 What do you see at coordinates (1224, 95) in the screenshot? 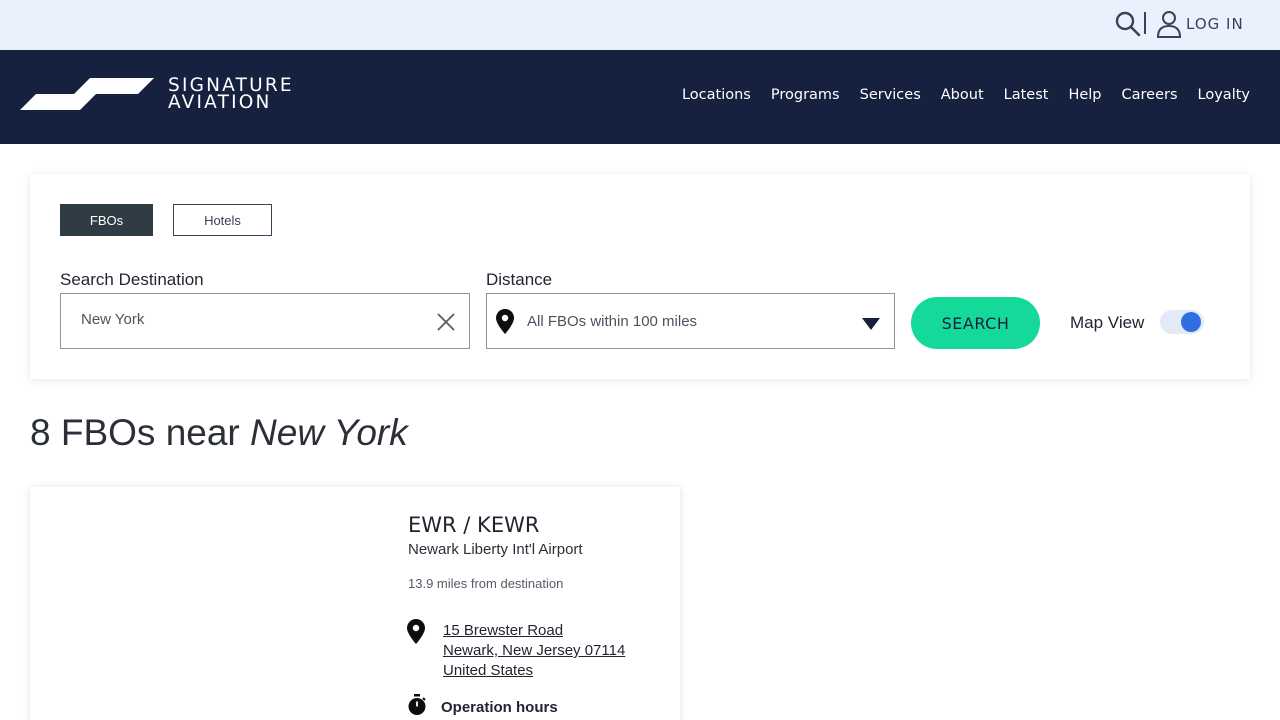
I see `nav-item-loyalty: Loyalty` at bounding box center [1224, 95].